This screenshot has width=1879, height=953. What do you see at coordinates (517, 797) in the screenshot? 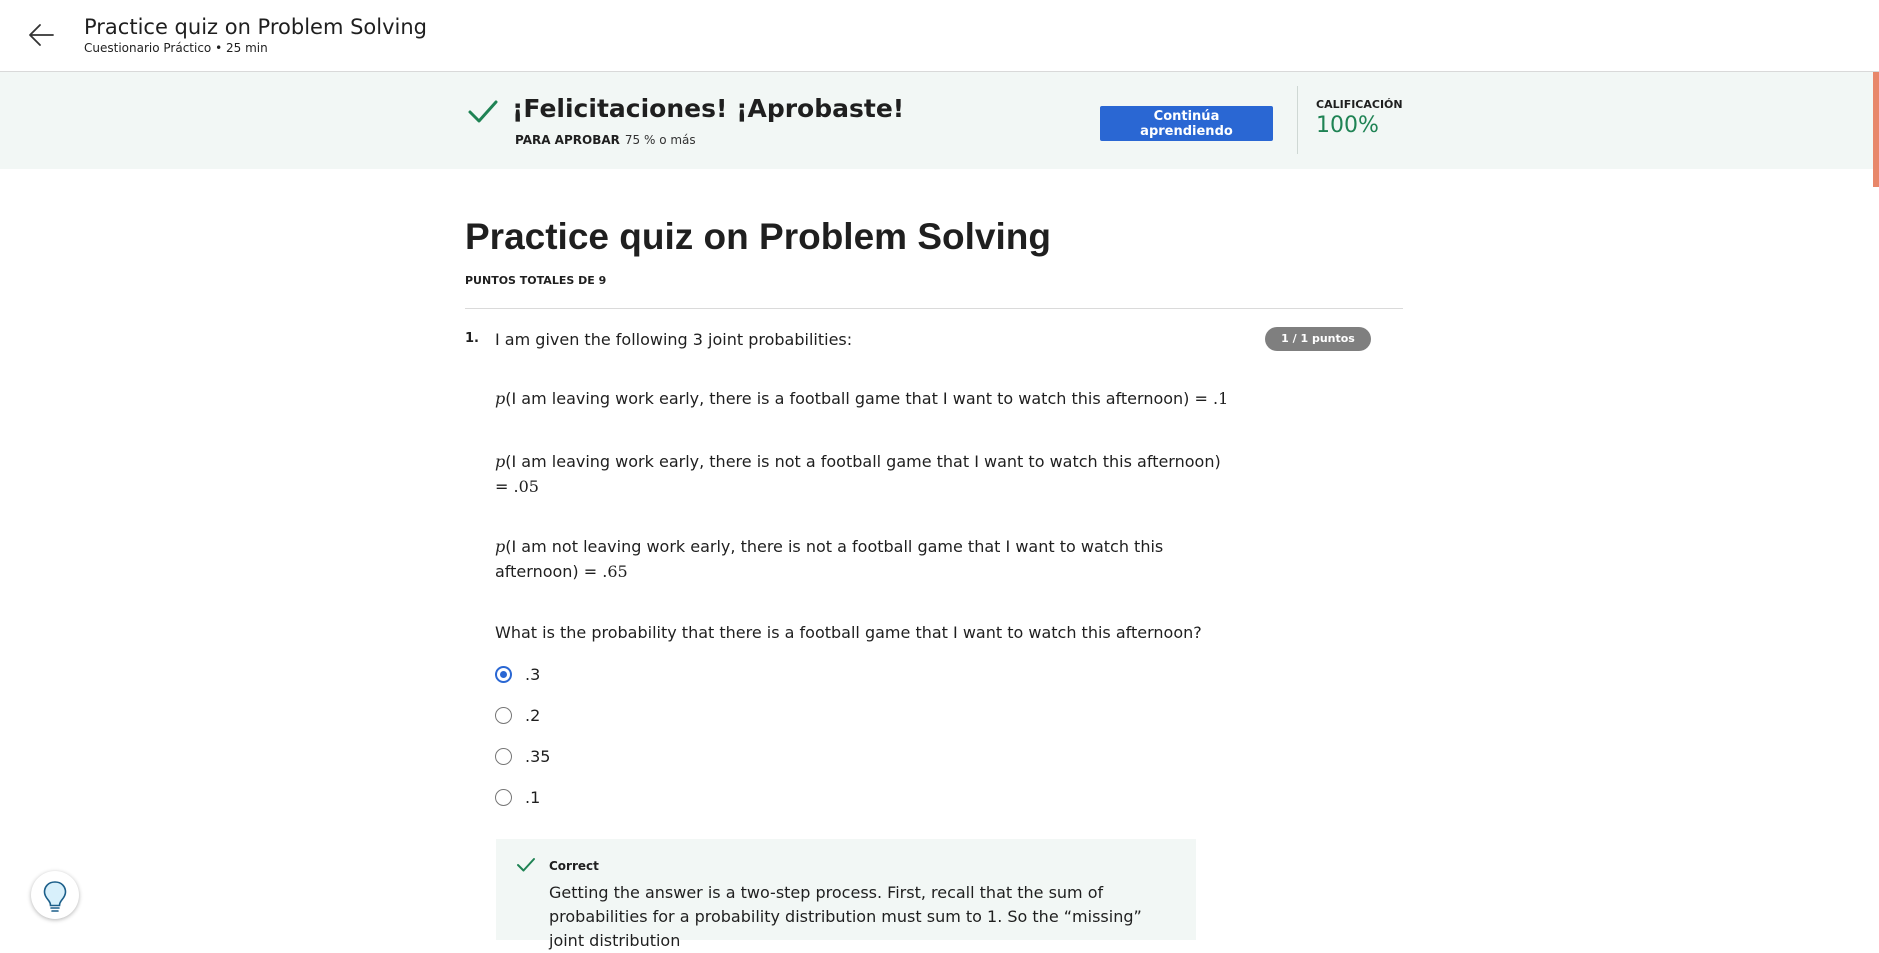
I see `answer-option: .1` at bounding box center [517, 797].